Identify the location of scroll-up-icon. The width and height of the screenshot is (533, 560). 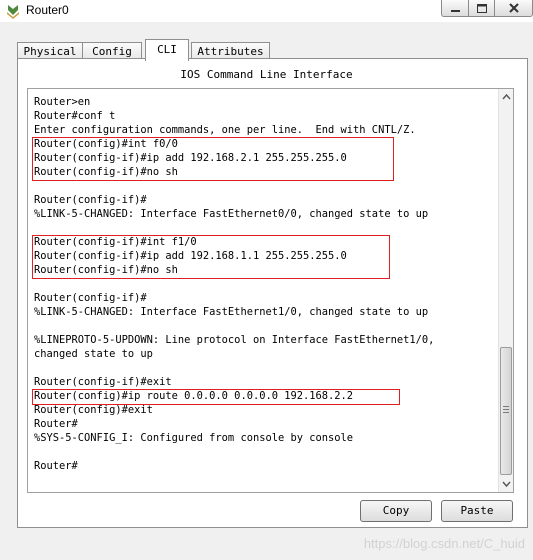
(506, 97).